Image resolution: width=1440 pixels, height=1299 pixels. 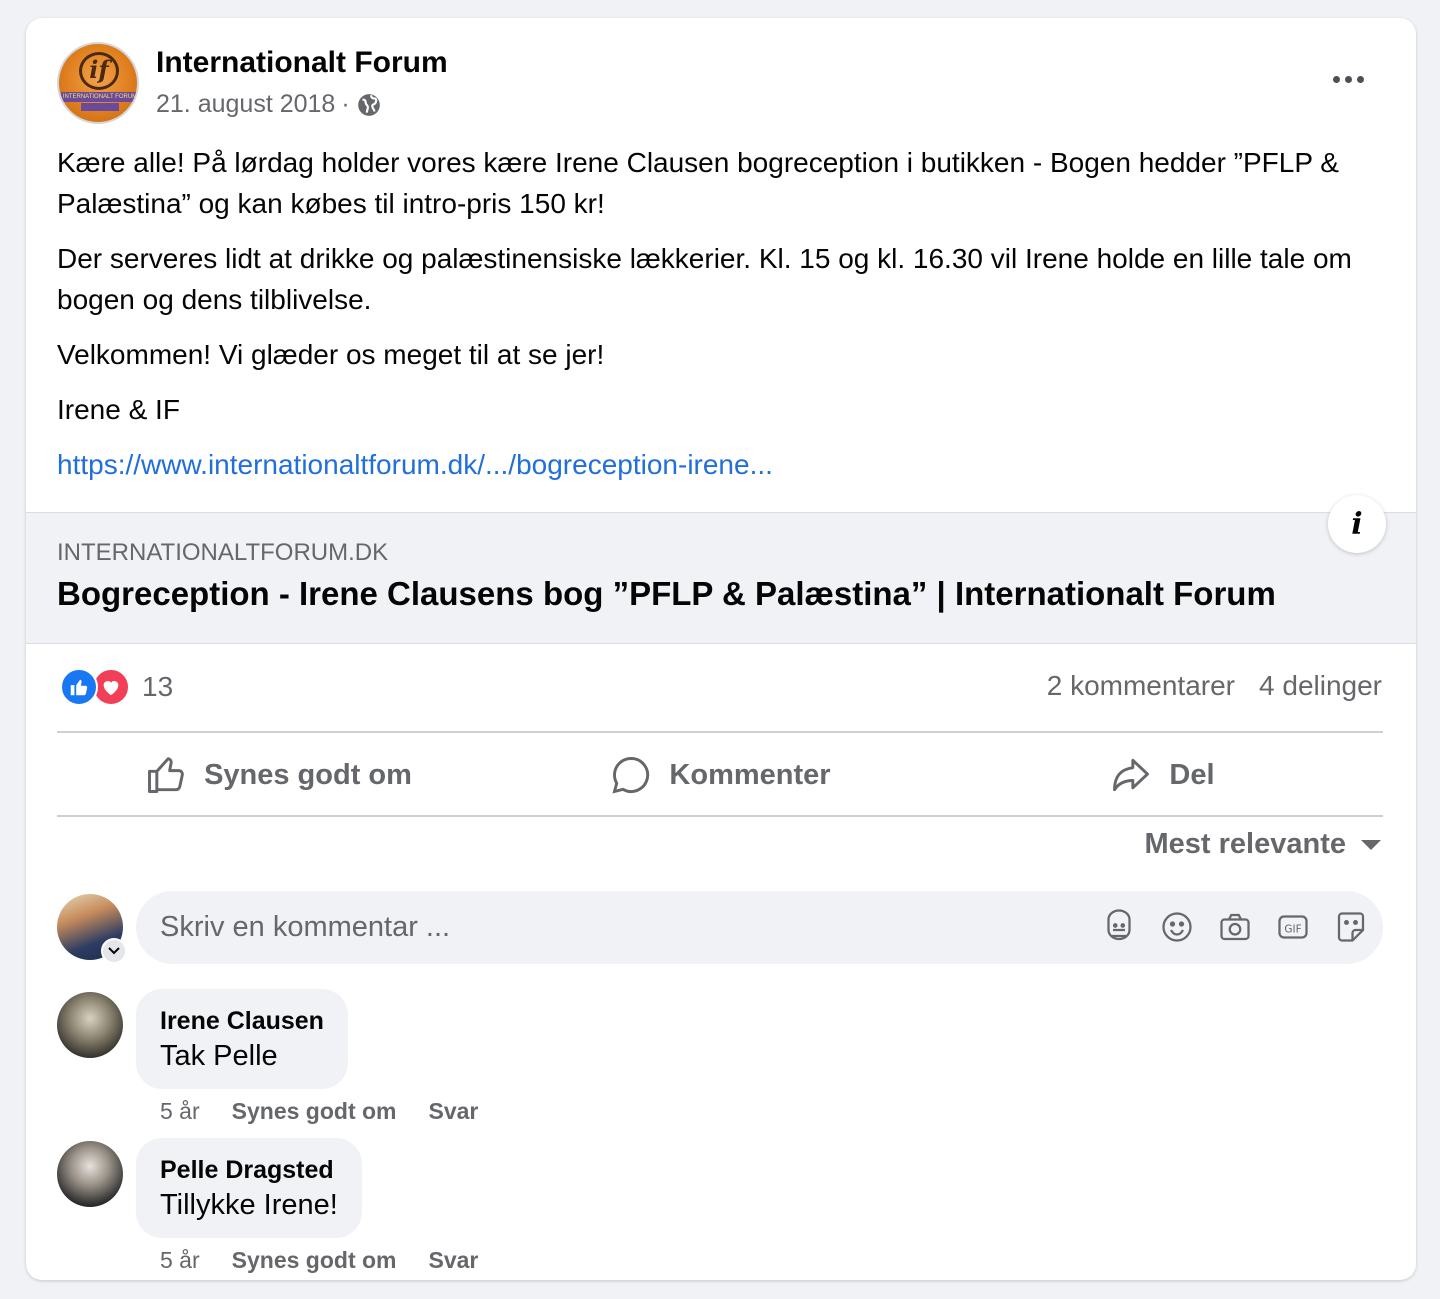 I want to click on comment-bubble: Irene Clausen Tak Pelle, so click(x=242, y=1039).